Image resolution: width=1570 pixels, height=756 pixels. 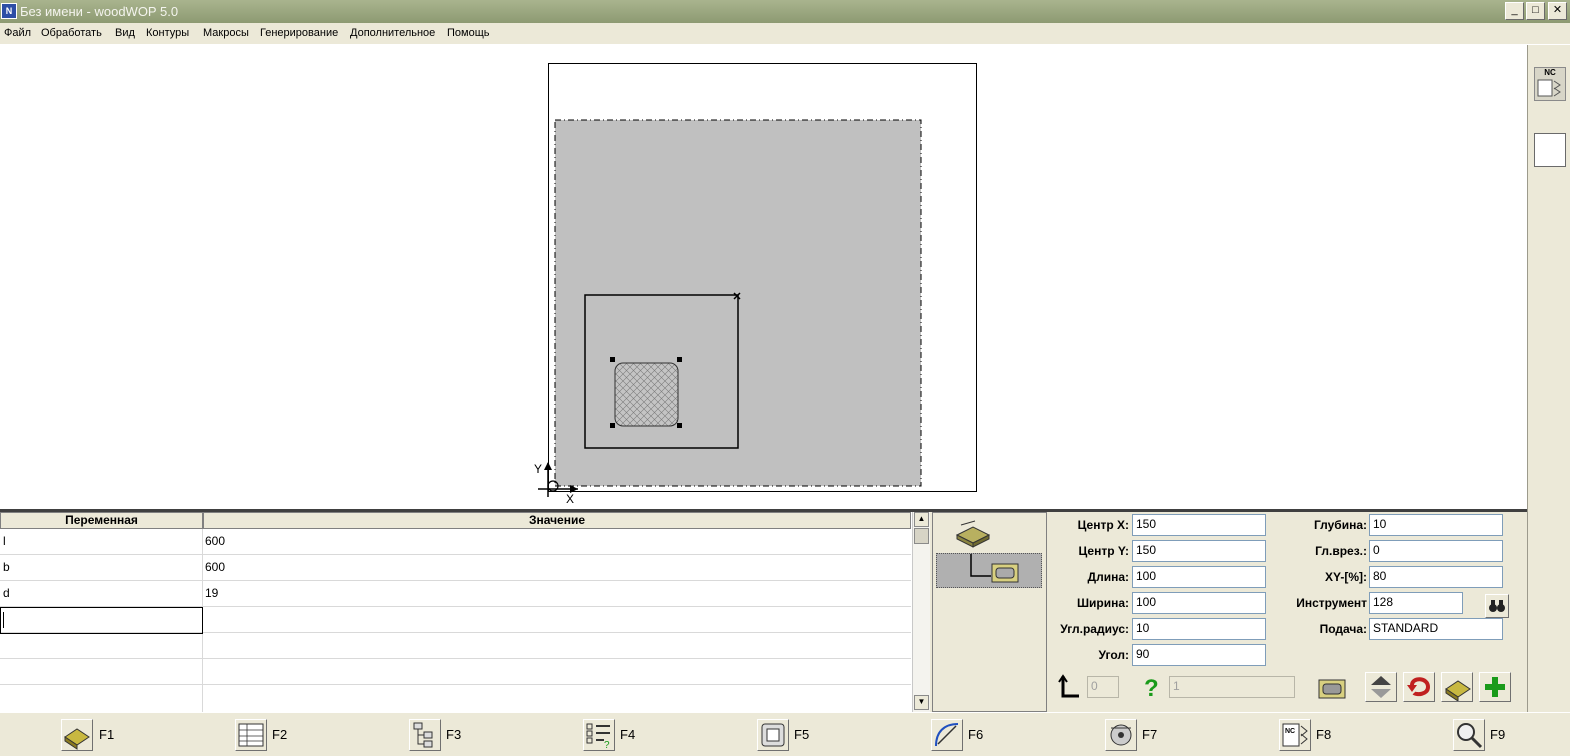 I want to click on pocket-shape, so click(x=646, y=394).